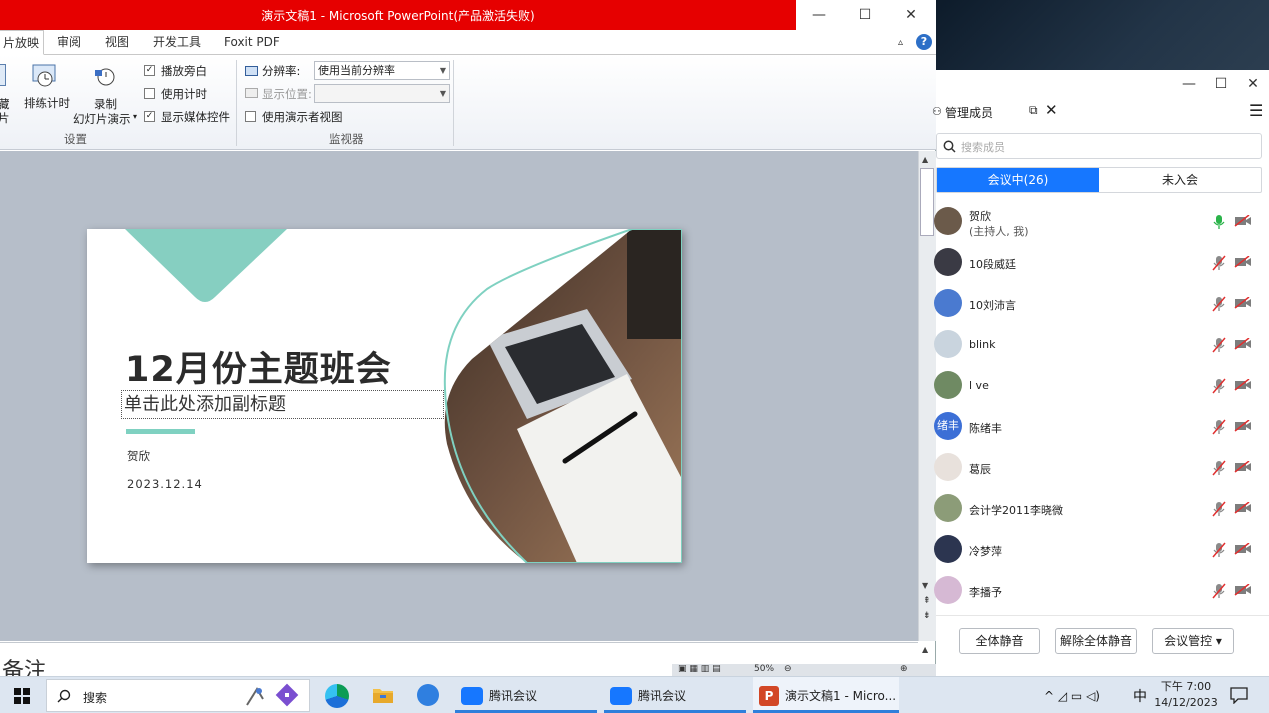  I want to click on member-row: blink, so click(1101, 344).